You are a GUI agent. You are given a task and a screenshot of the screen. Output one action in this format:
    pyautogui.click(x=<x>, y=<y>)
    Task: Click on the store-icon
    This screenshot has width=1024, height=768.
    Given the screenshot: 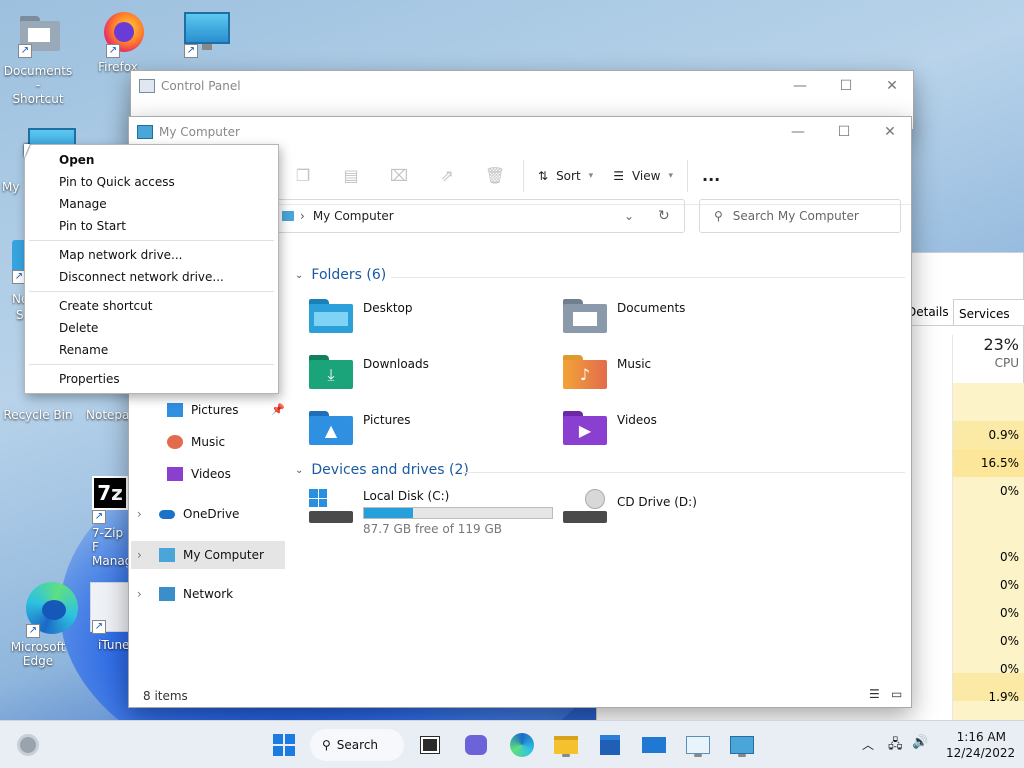 What is the action you would take?
    pyautogui.click(x=610, y=745)
    